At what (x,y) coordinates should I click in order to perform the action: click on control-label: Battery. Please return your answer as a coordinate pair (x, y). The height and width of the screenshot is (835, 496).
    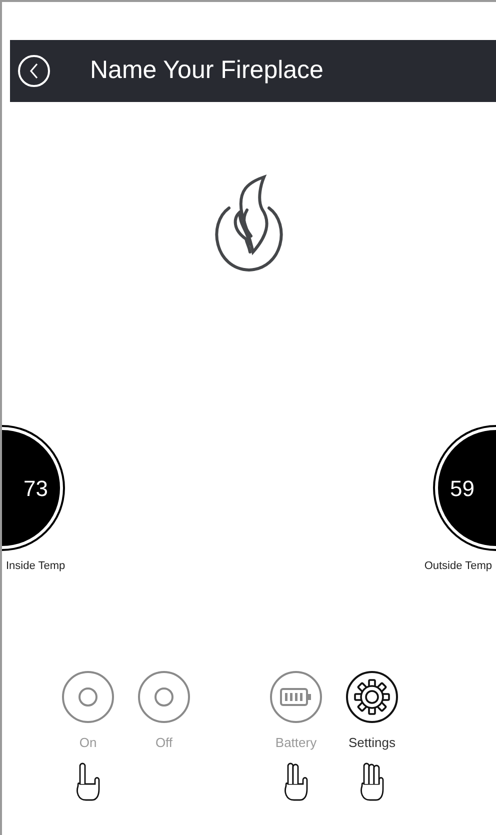
    Looking at the image, I should click on (296, 743).